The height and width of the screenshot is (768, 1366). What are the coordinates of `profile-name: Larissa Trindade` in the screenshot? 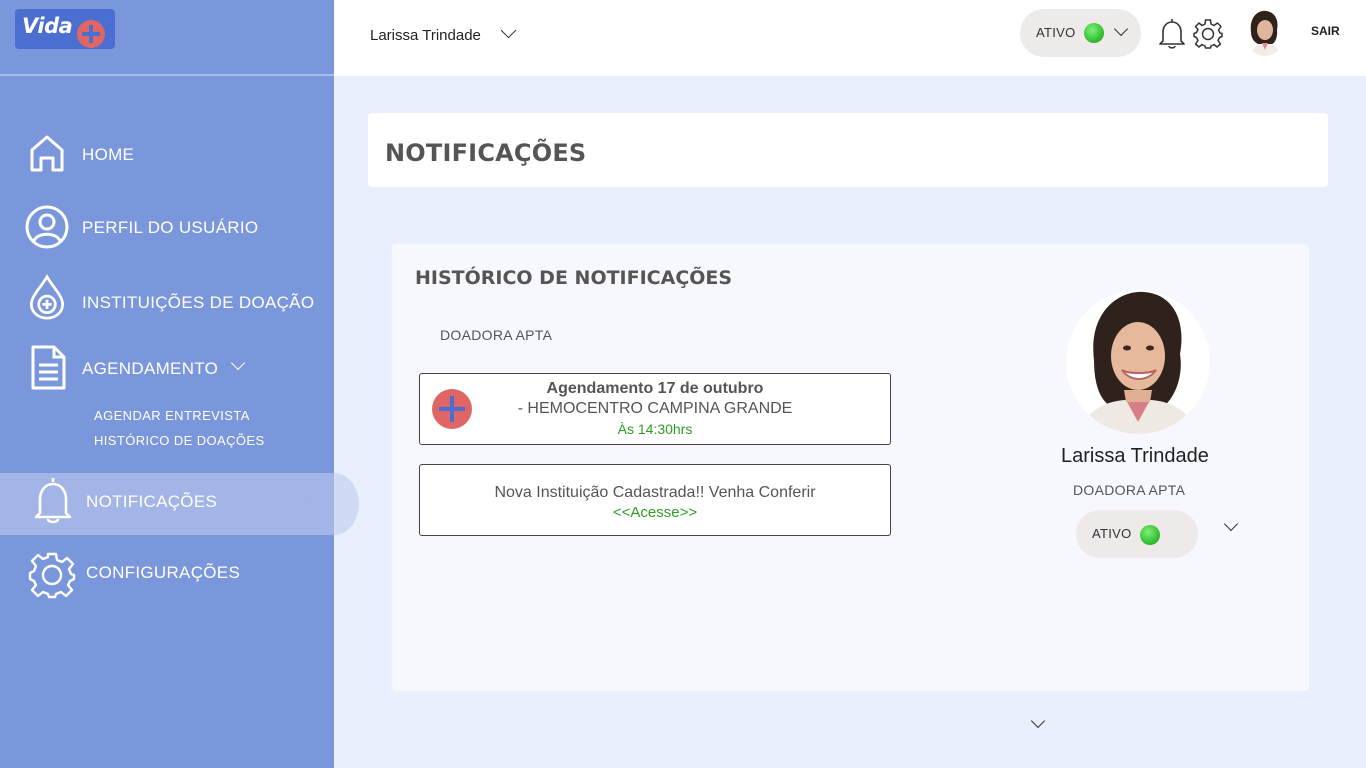 It's located at (1135, 456).